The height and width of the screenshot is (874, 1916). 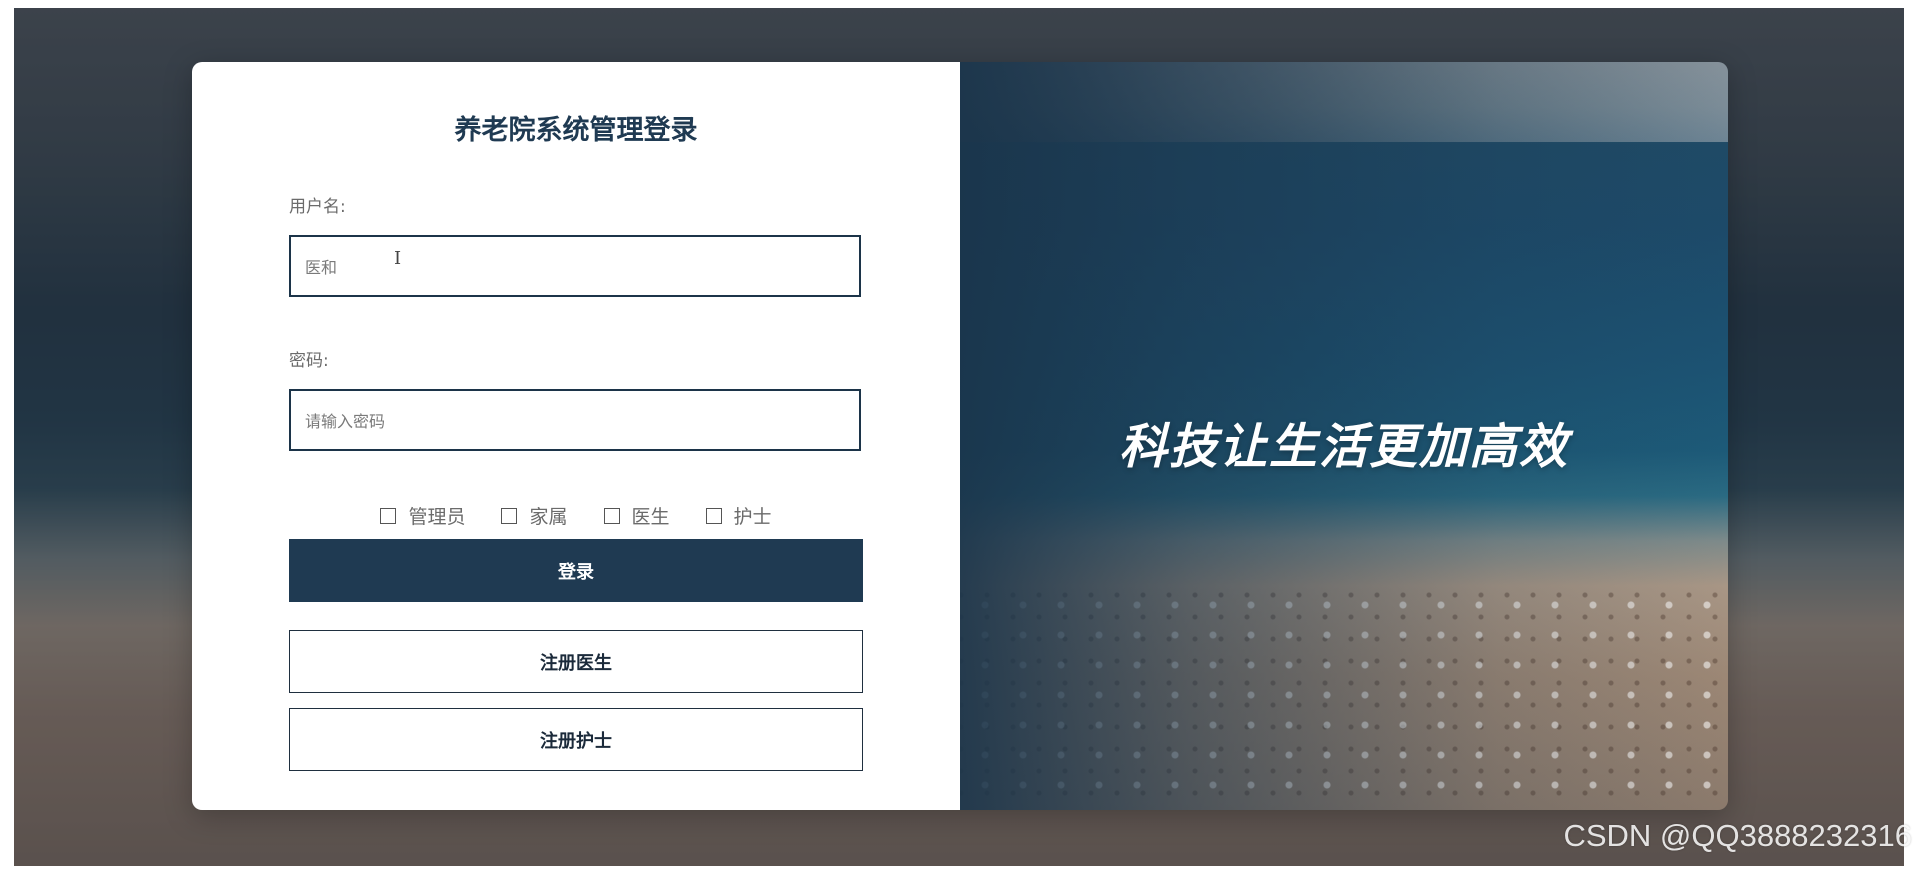 I want to click on role-option-nurse: 护士, so click(x=738, y=515).